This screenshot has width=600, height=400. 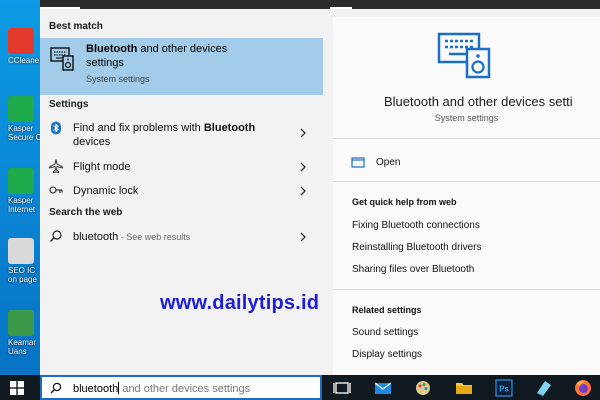 I want to click on search-completion-text: and other devices settings, so click(x=185, y=389).